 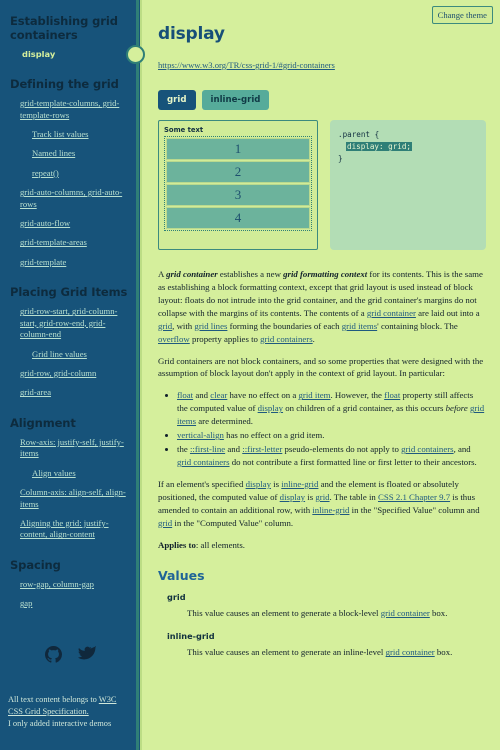 I want to click on sidebar-section-heading: Establishing grid containers, so click(x=64, y=28).